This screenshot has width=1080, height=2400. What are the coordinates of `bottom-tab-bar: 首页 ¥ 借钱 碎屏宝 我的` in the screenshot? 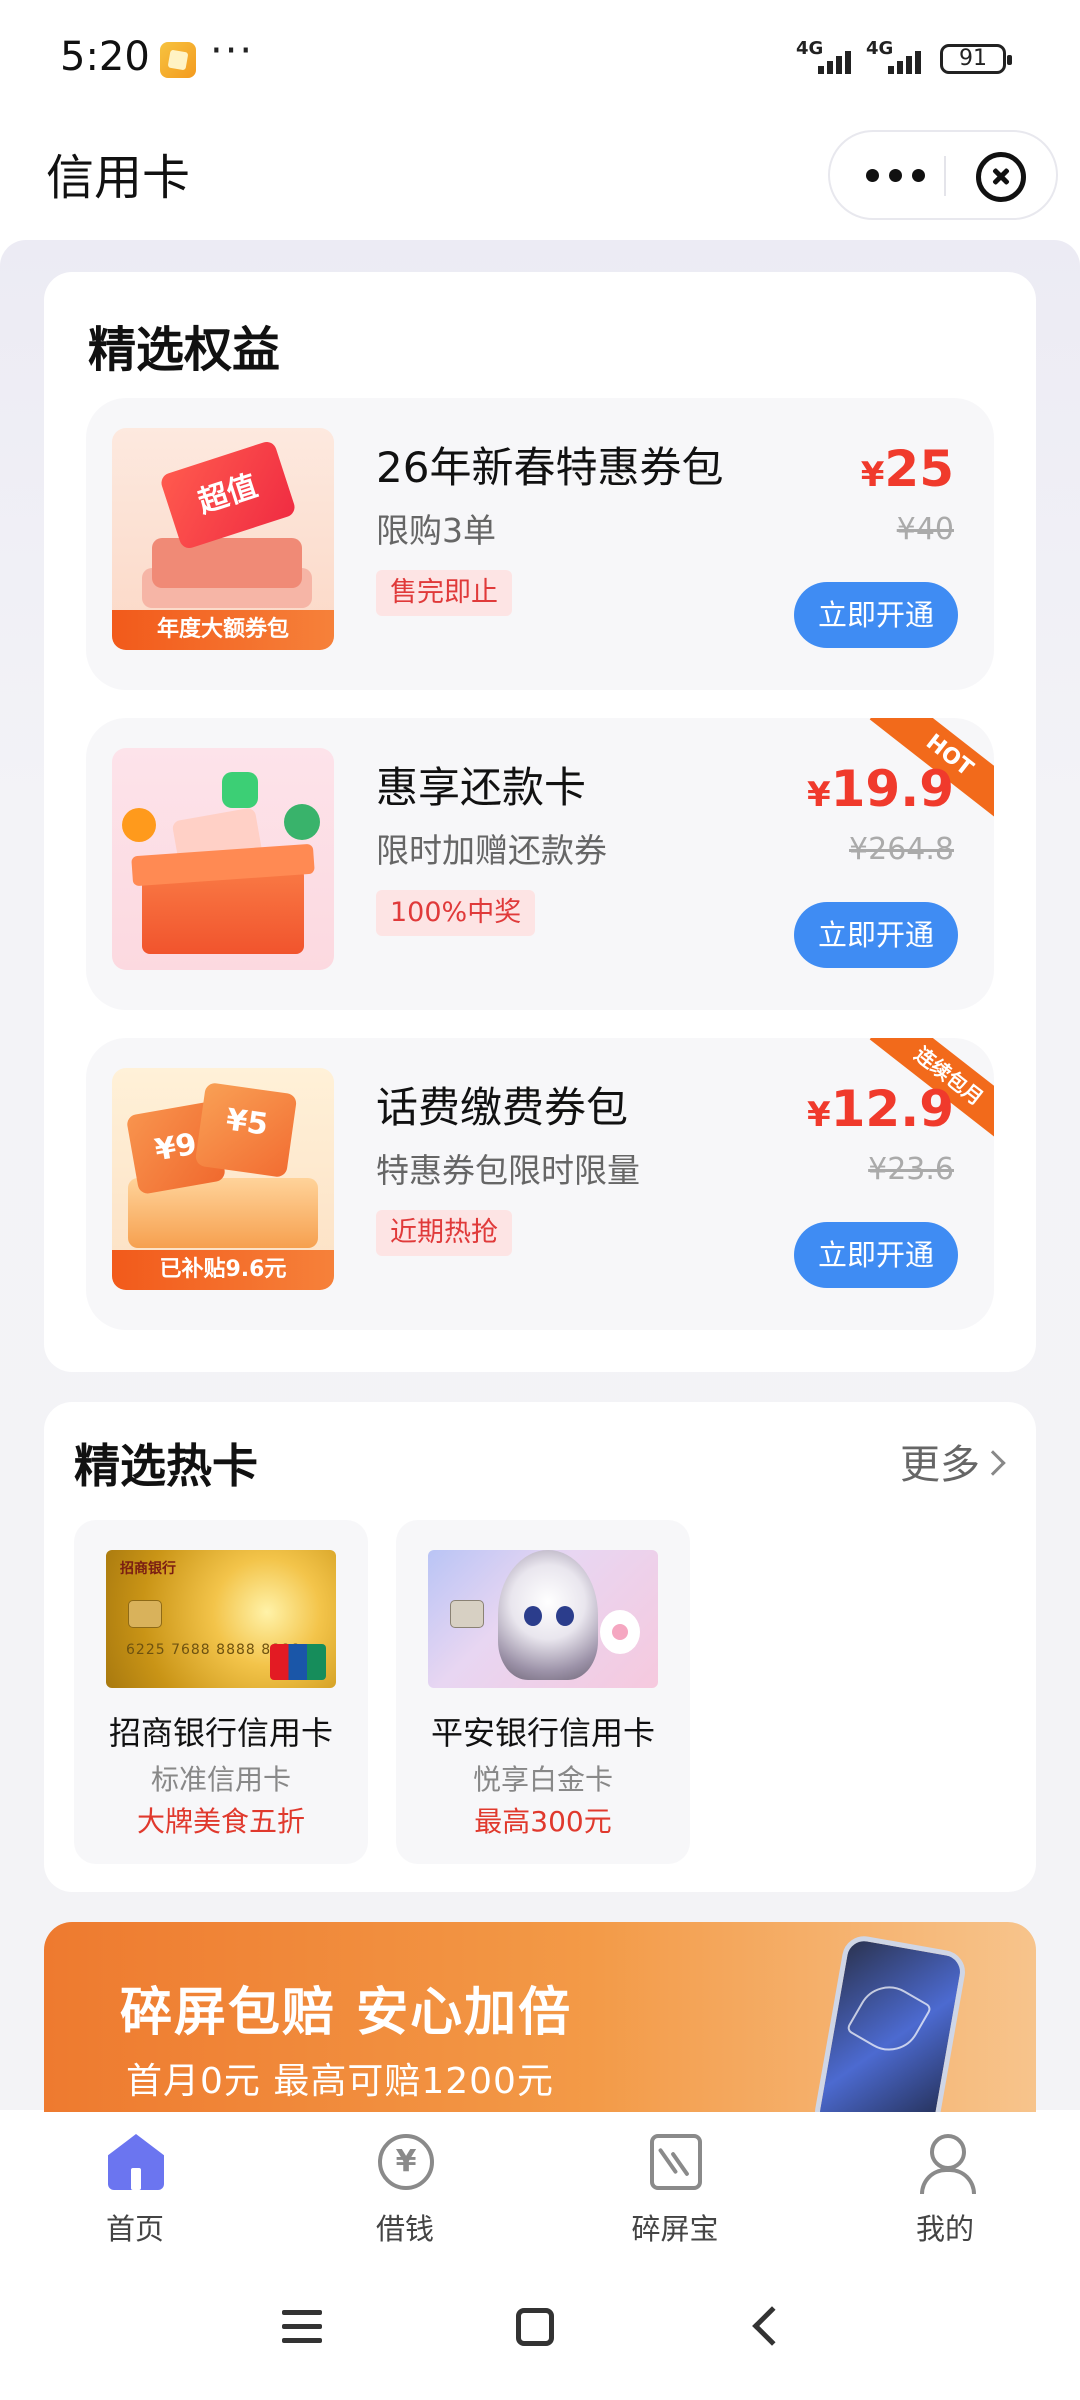 It's located at (540, 2186).